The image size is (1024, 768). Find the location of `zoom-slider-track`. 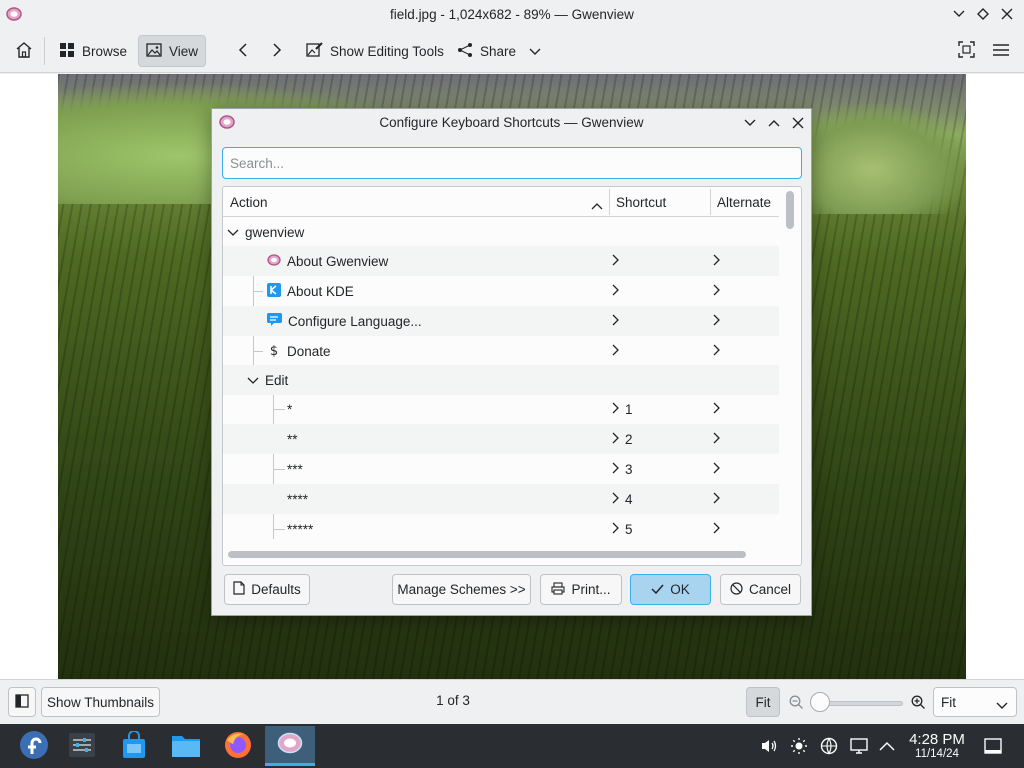

zoom-slider-track is located at coordinates (860, 703).